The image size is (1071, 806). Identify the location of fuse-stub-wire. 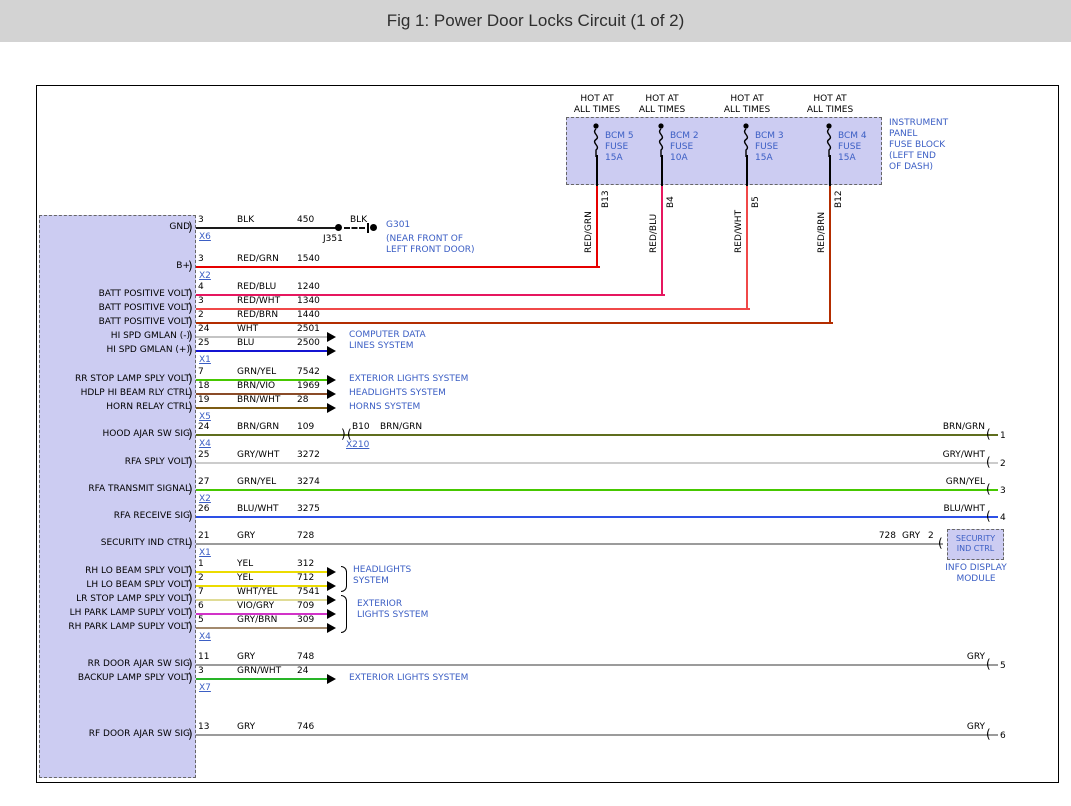
(747, 170).